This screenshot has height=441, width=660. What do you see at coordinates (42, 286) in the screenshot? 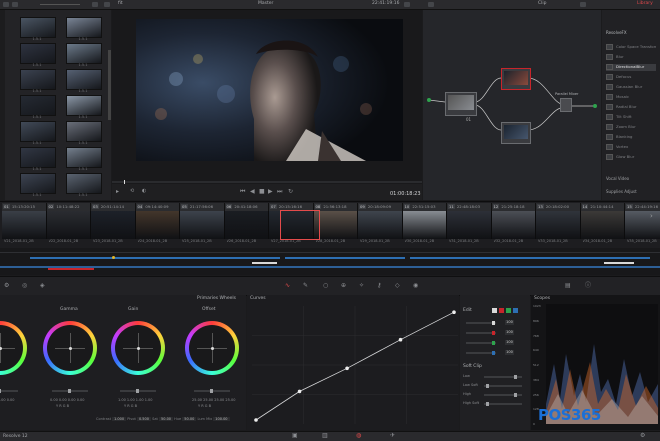
I see `color-match-icon: ◈` at bounding box center [42, 286].